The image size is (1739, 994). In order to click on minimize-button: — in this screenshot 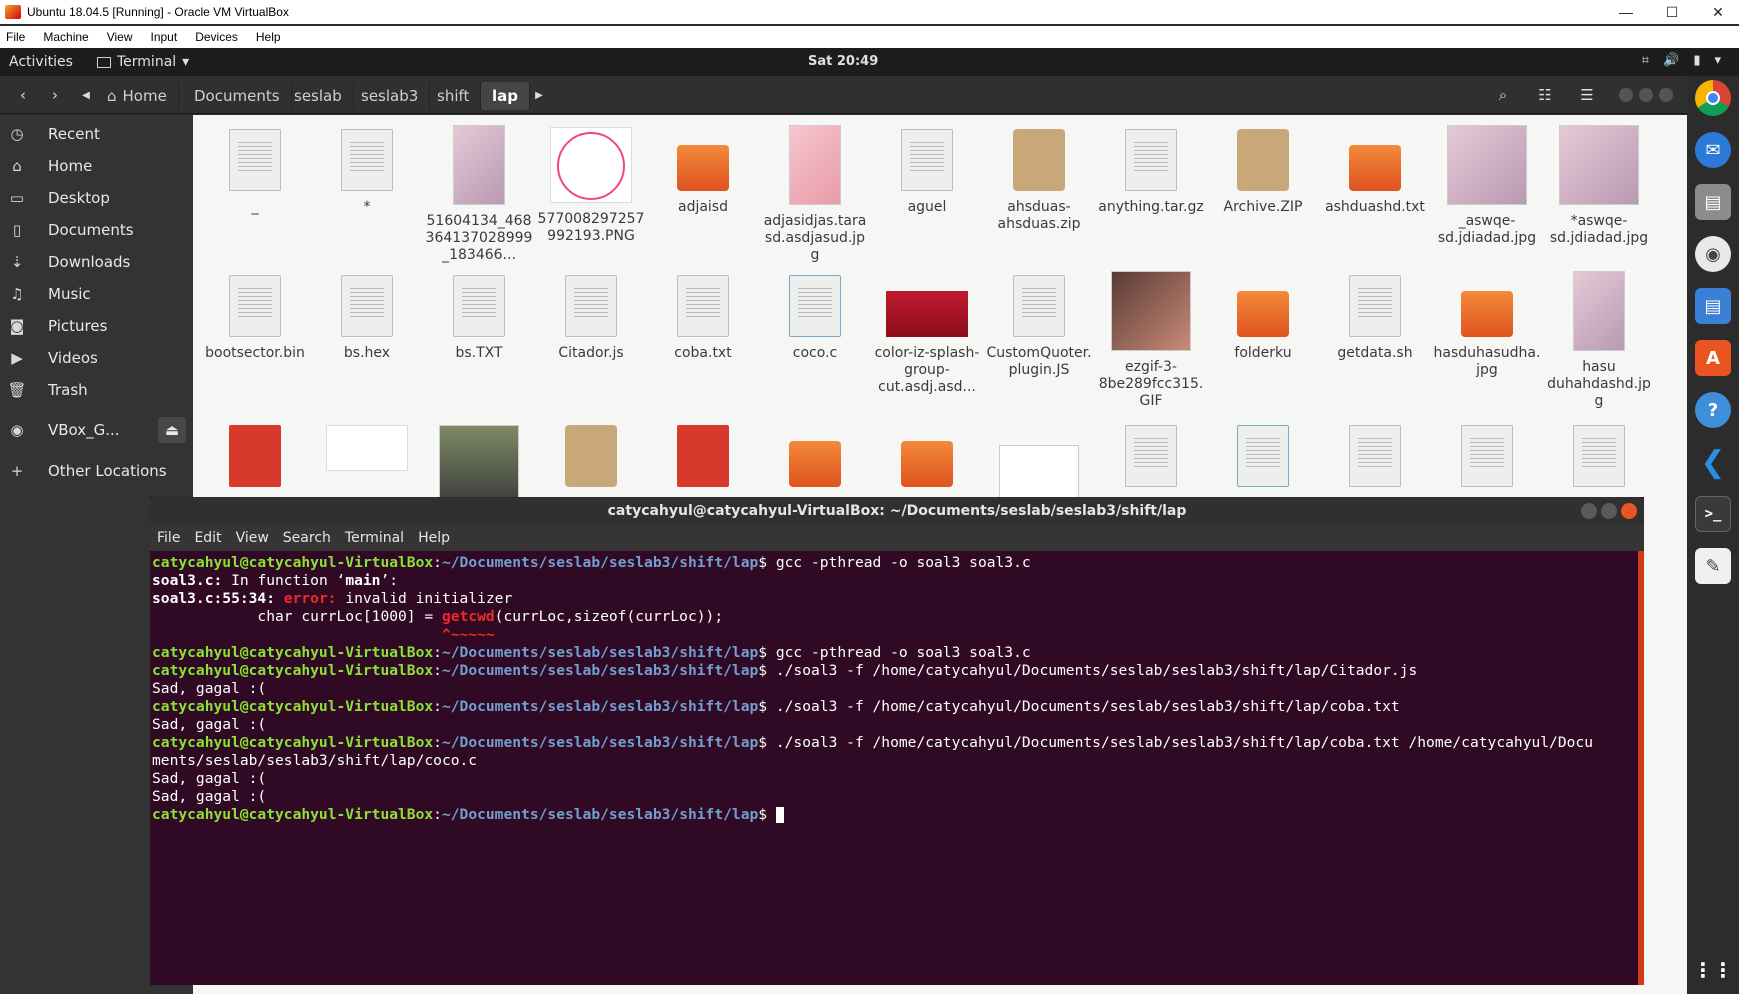, I will do `click(1626, 12)`.